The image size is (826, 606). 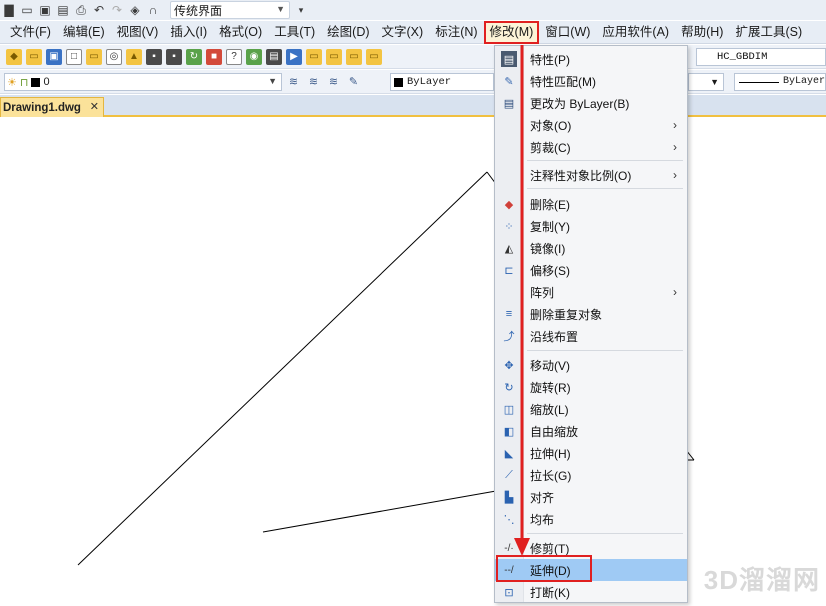 What do you see at coordinates (509, 474) in the screenshot?
I see `lengthen-icon: ⟋` at bounding box center [509, 474].